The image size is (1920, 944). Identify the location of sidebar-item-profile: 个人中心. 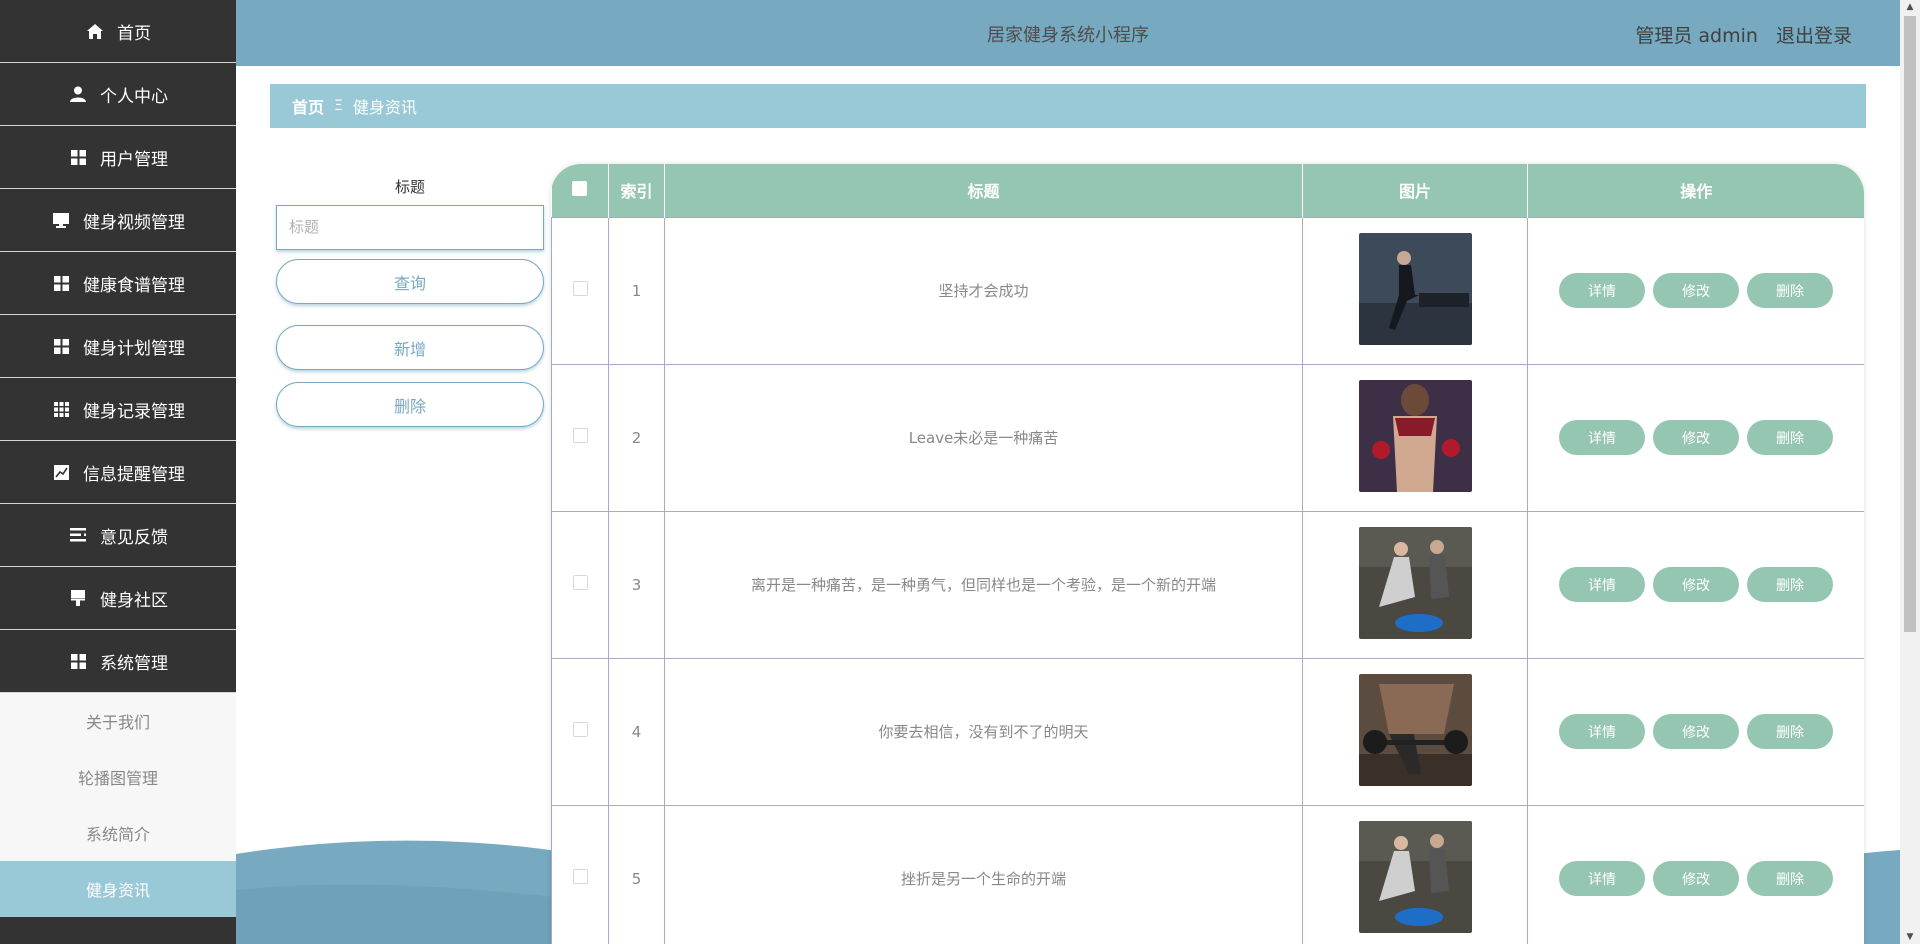
(118, 94).